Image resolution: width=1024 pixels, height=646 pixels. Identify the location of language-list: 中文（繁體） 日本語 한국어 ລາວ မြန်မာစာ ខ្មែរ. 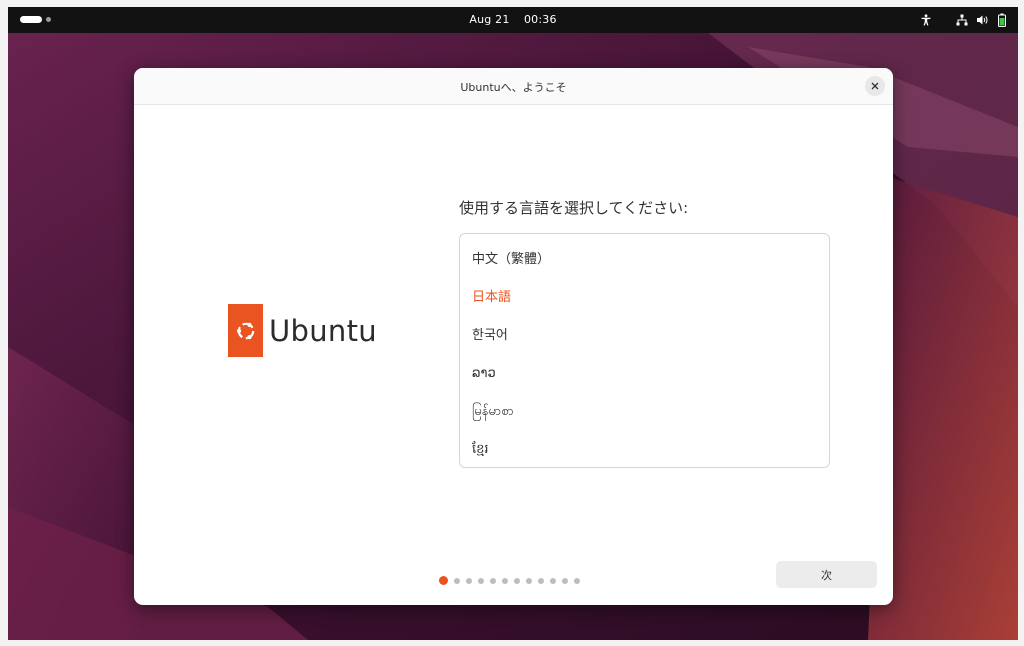
(644, 350).